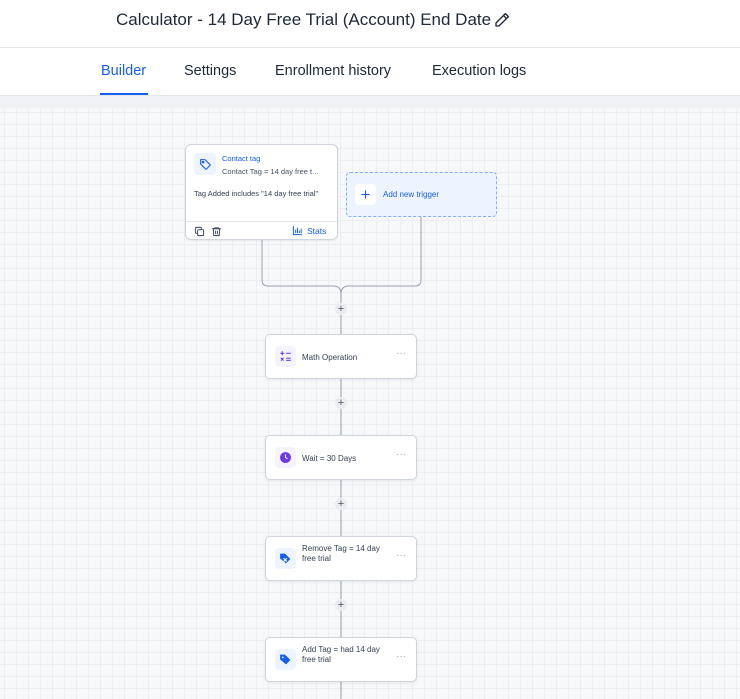 This screenshot has width=740, height=699. What do you see at coordinates (341, 553) in the screenshot?
I see `action-label: Remove Tag = 14 day free trial` at bounding box center [341, 553].